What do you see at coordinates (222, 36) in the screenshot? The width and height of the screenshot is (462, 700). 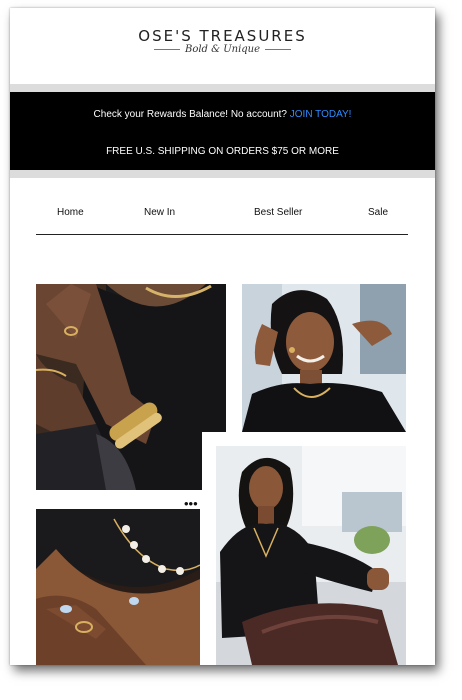 I see `brand-logo-title: OSE'S TREASURES` at bounding box center [222, 36].